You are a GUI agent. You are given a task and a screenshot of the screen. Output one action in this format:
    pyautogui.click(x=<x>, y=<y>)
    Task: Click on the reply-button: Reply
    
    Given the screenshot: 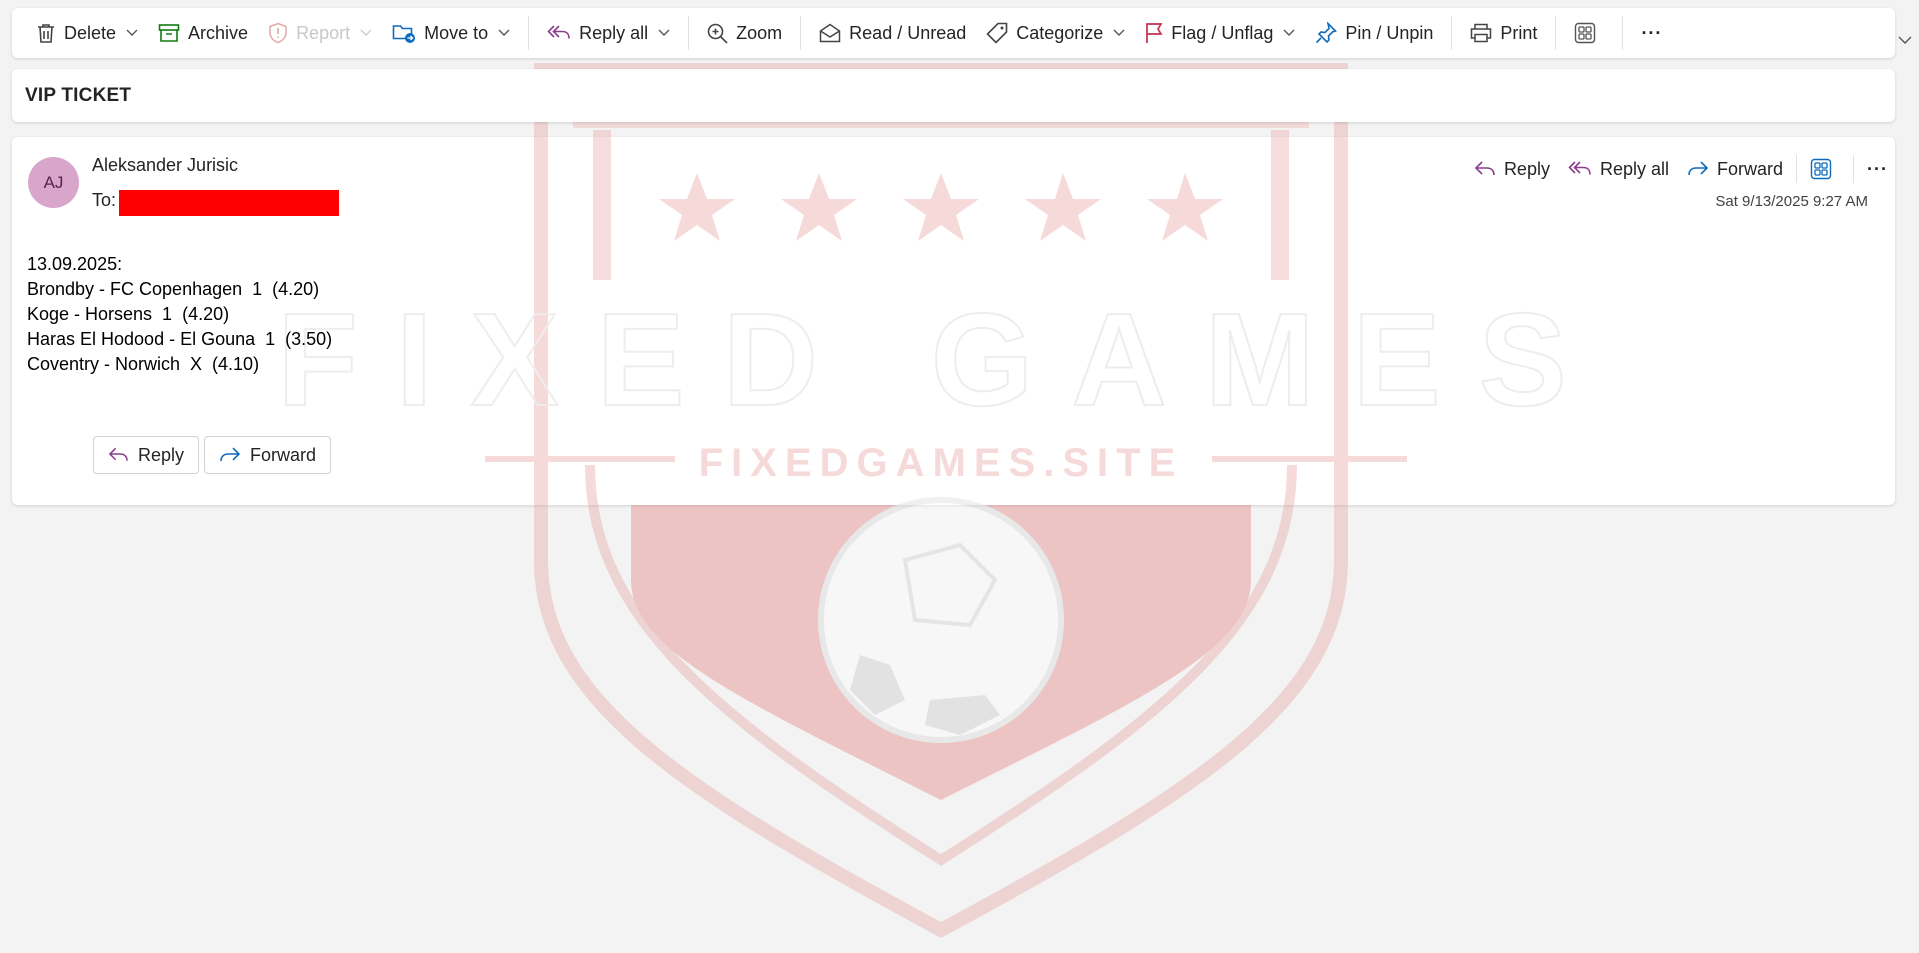 What is the action you would take?
    pyautogui.click(x=1512, y=169)
    